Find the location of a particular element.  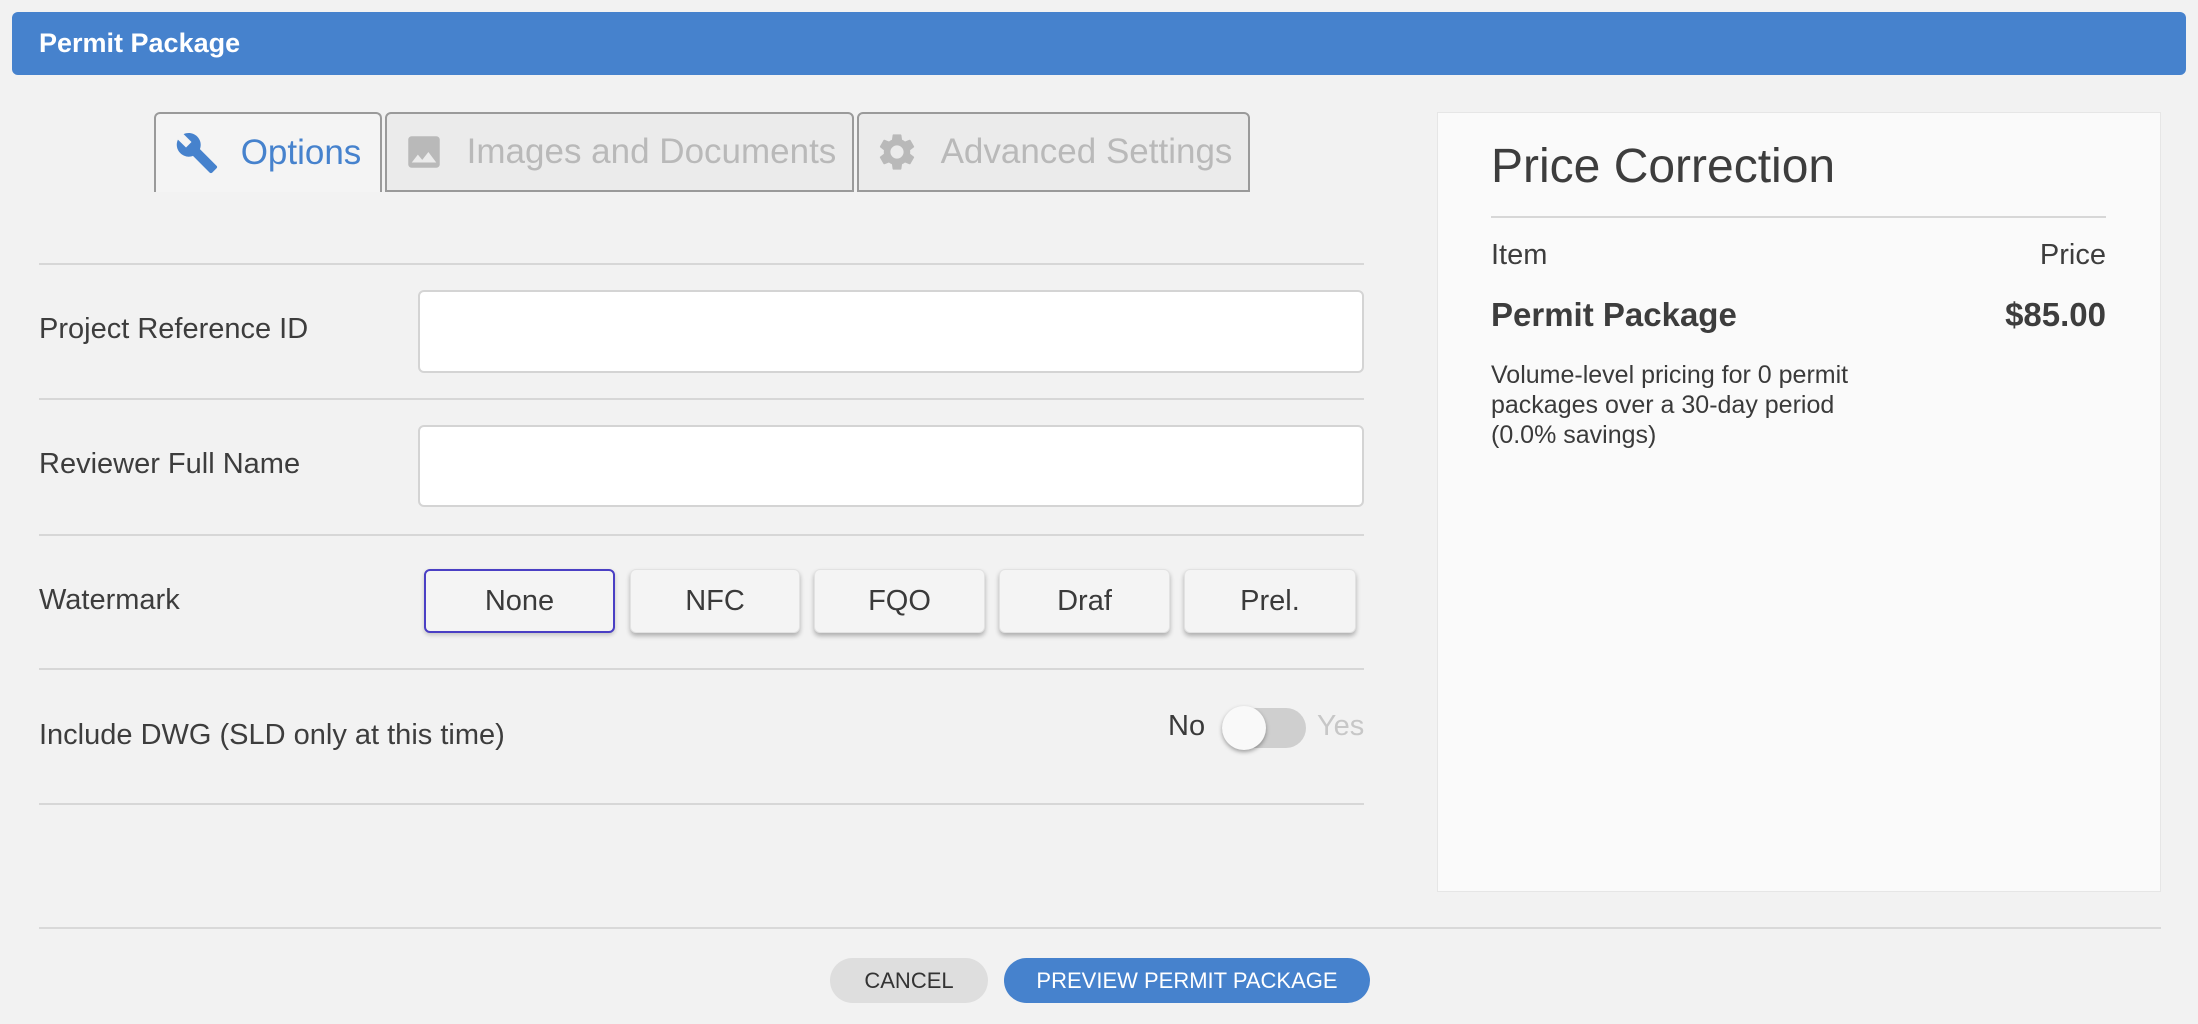

preview-permit-package-button: PREVIEW PERMIT PACKAGE is located at coordinates (1187, 980).